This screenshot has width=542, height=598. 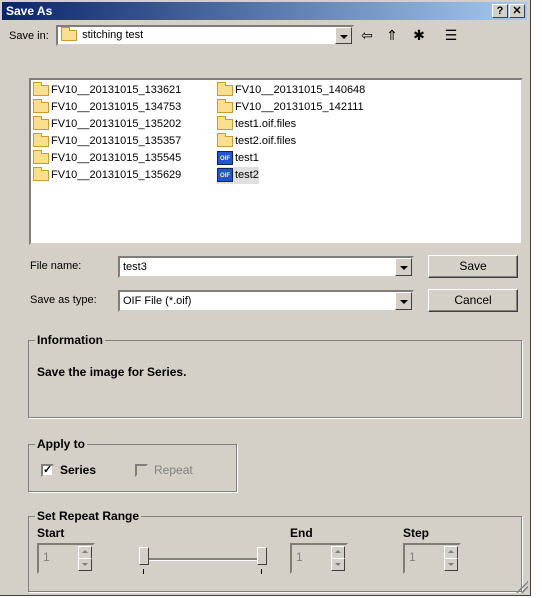 I want to click on list-item: FV10__20131015_135545, so click(x=107, y=158).